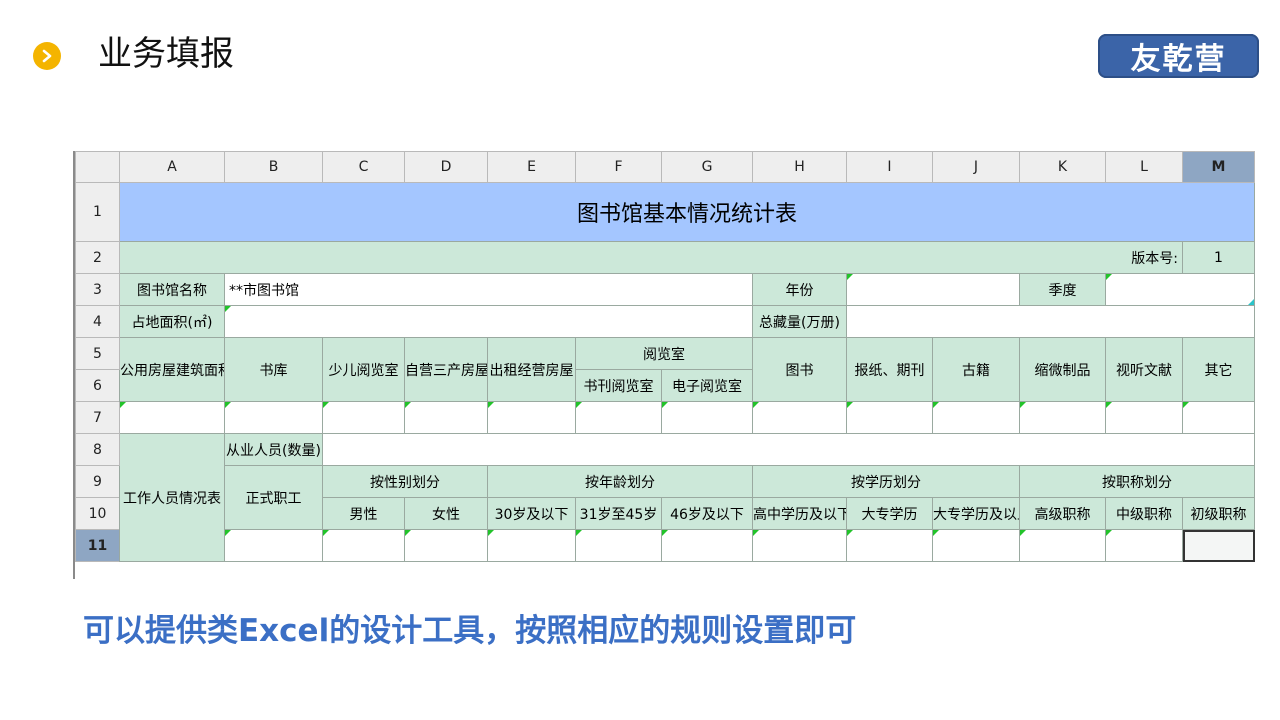 This screenshot has width=1280, height=720. I want to click on input-cell-g7, so click(707, 417).